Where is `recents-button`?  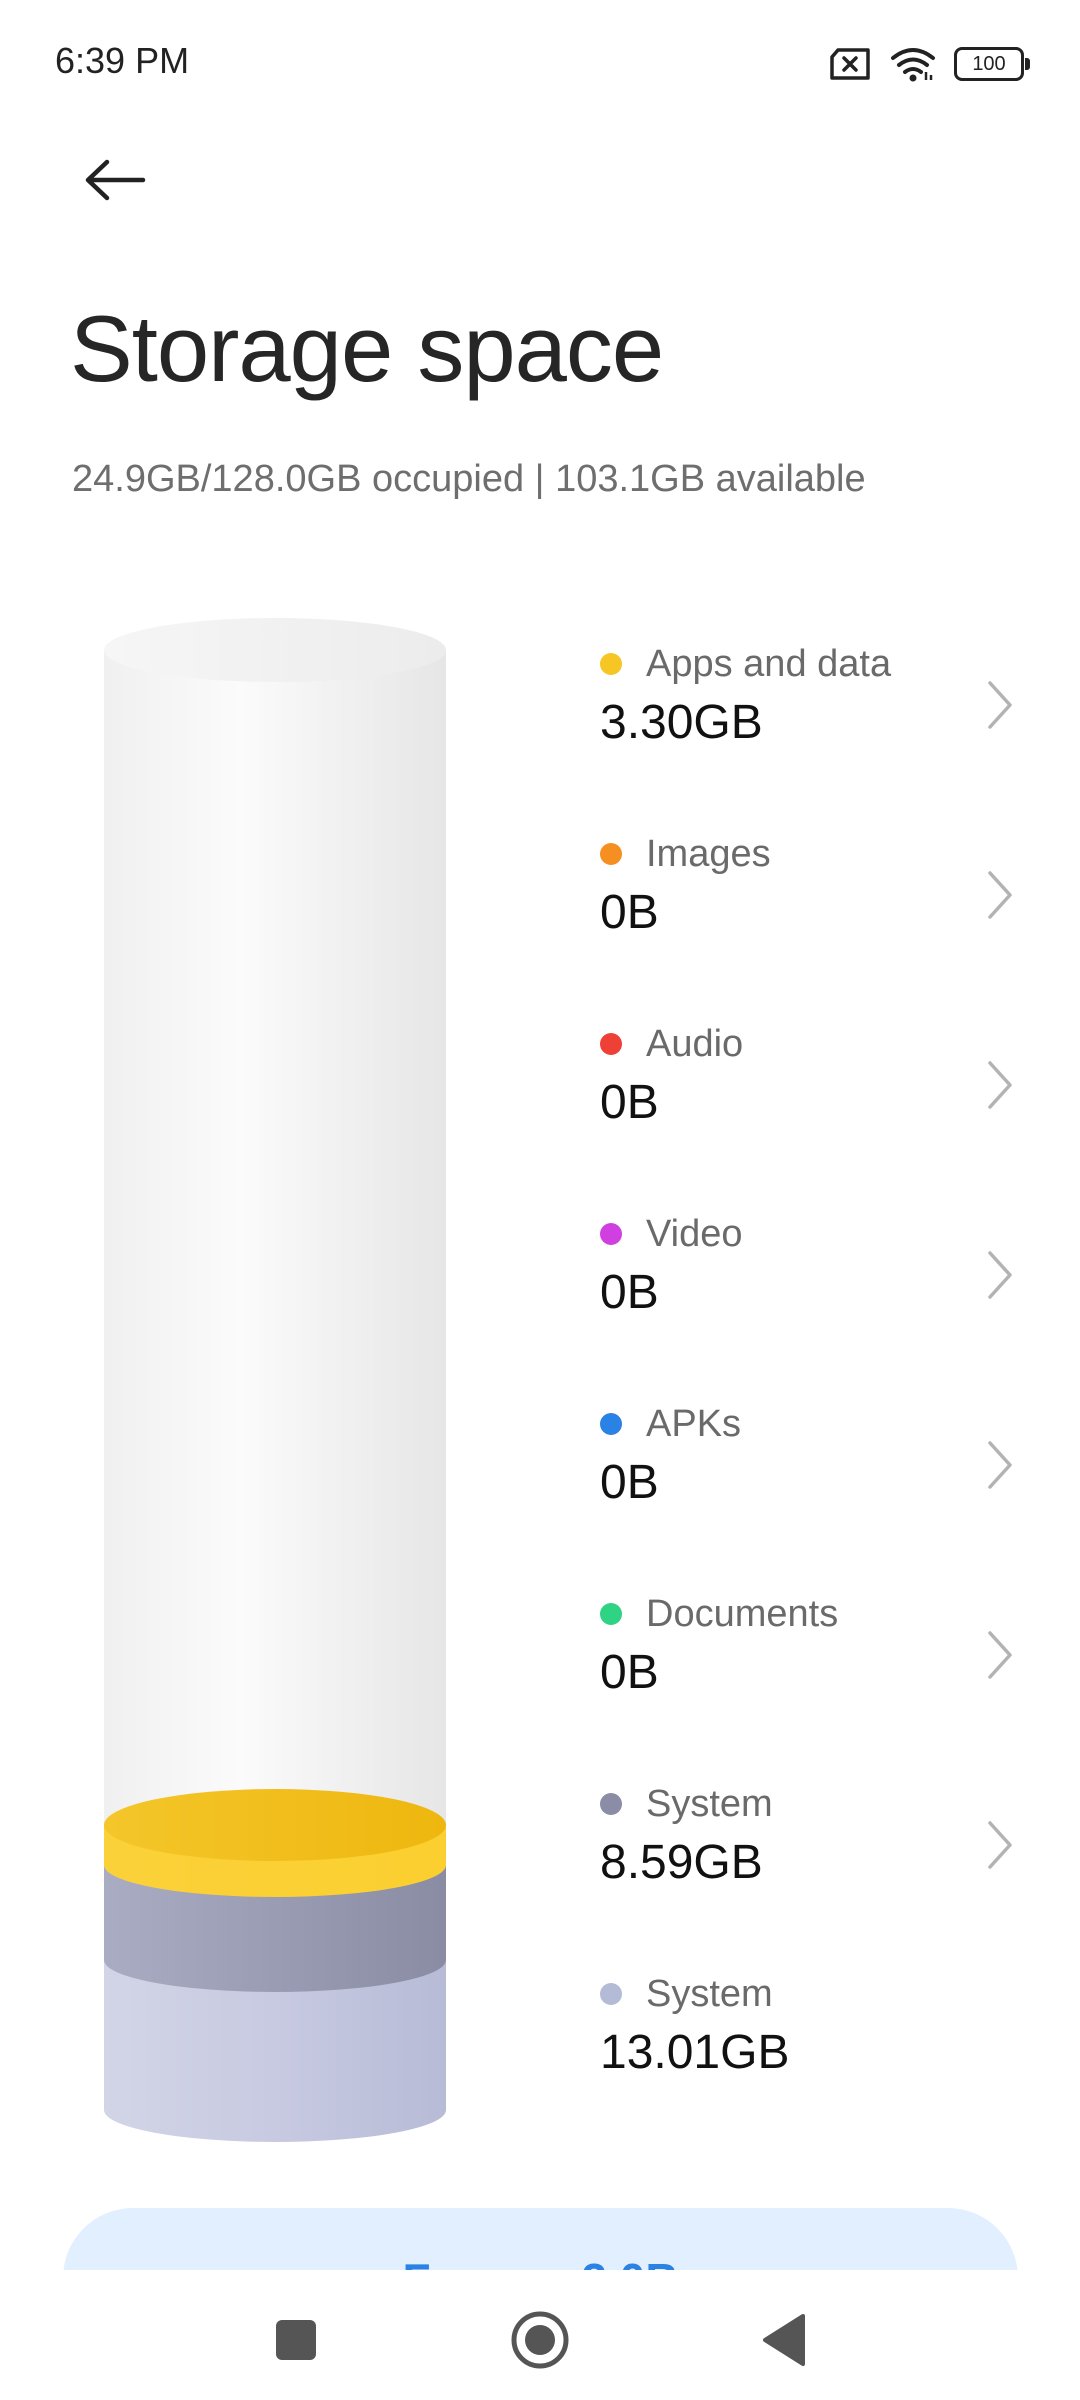
recents-button is located at coordinates (296, 2340).